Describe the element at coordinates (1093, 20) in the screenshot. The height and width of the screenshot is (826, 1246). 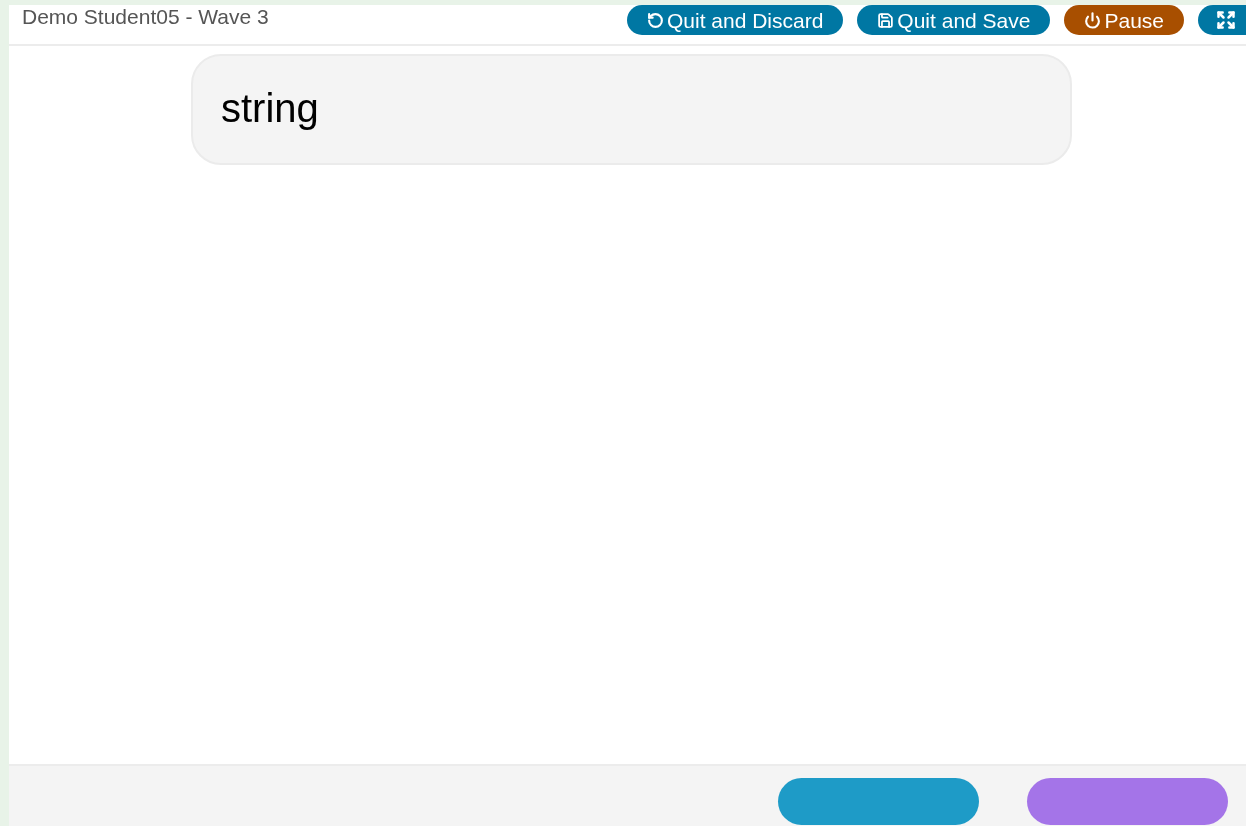
I see `power-icon` at that location.